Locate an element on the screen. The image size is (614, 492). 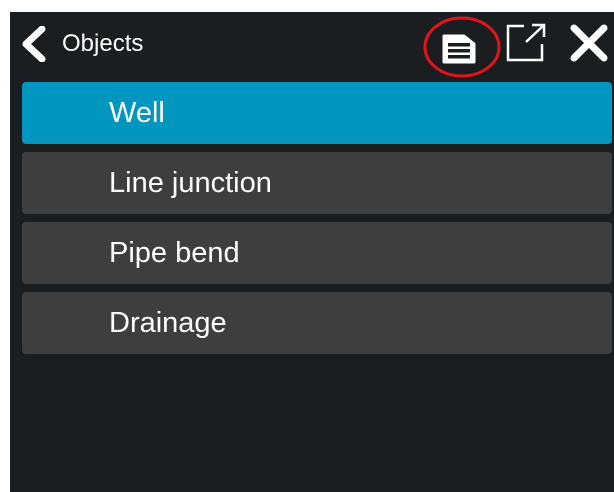
list-item-pipe-bend: Pipe bend is located at coordinates (317, 253).